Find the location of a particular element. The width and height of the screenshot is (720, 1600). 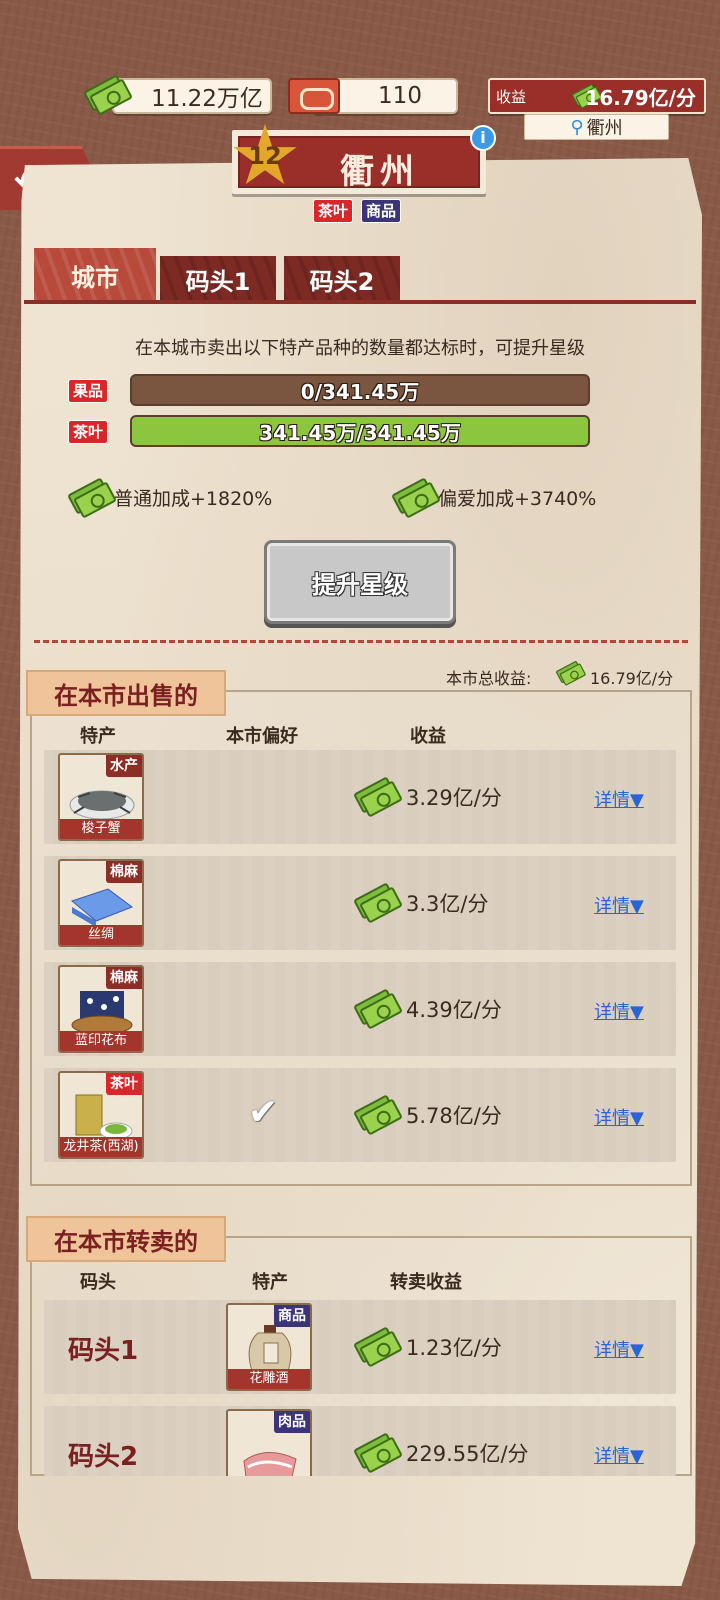

income-label: 收益 is located at coordinates (511, 96).